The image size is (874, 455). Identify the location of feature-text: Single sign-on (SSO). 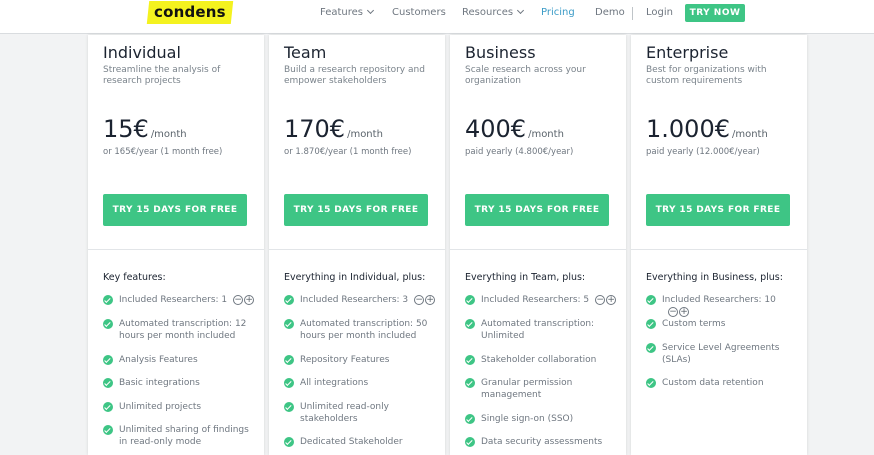
(527, 419).